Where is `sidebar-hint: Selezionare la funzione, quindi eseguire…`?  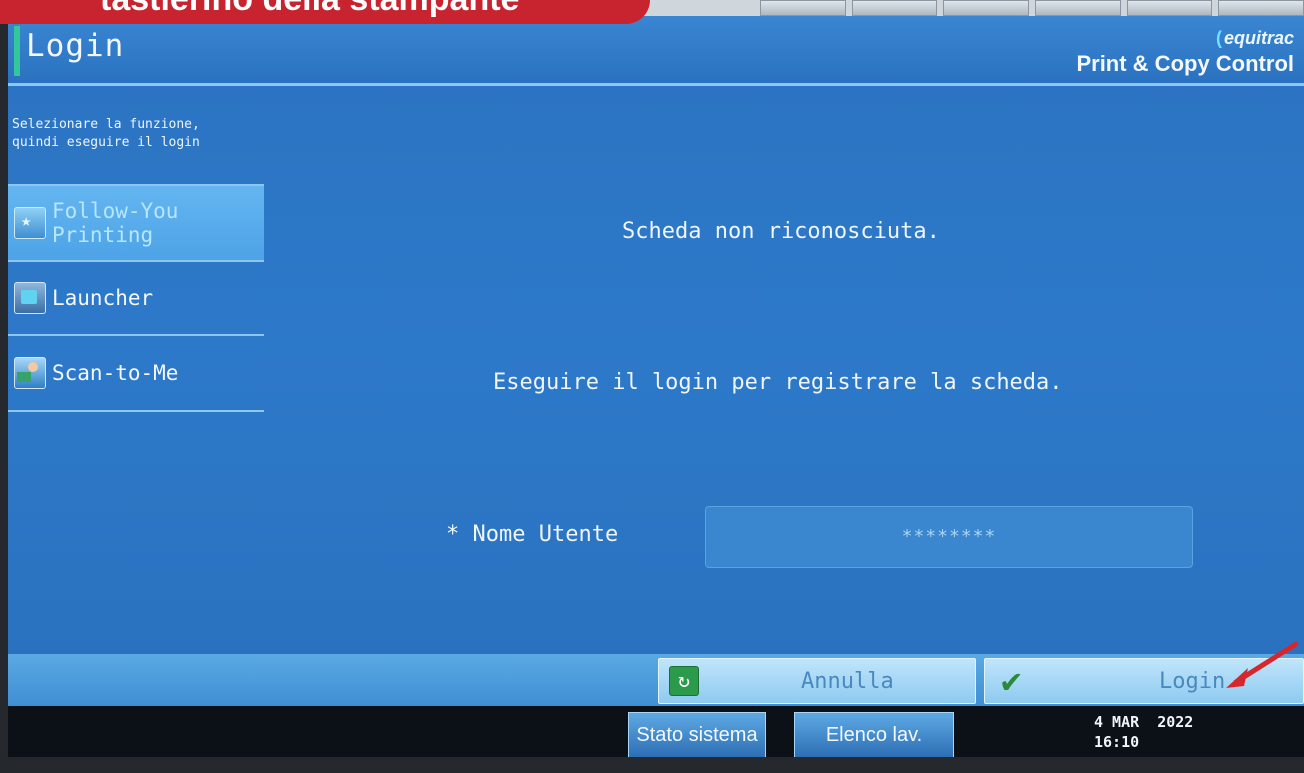
sidebar-hint: Selezionare la funzione, quindi eseguire… is located at coordinates (106, 133).